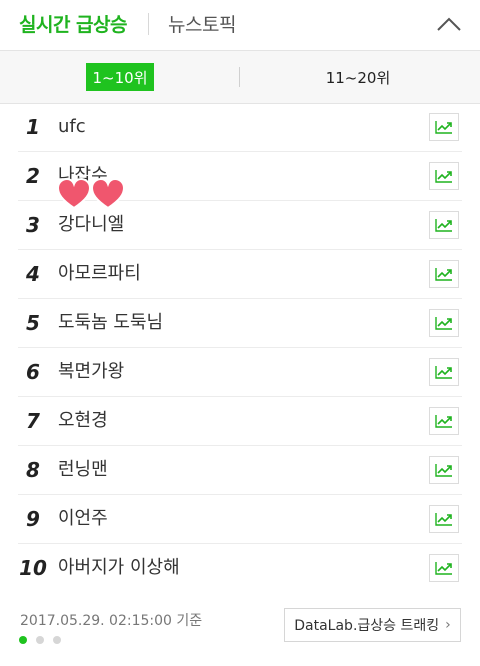 The height and width of the screenshot is (666, 480). What do you see at coordinates (91, 194) in the screenshot?
I see `heart-stickers-icon` at bounding box center [91, 194].